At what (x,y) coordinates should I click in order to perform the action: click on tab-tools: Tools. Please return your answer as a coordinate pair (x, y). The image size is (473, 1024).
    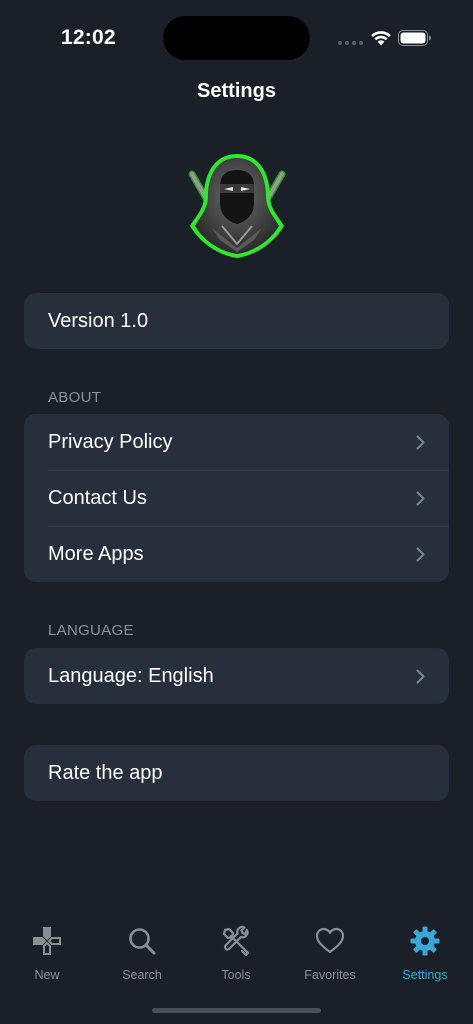
    Looking at the image, I should click on (236, 953).